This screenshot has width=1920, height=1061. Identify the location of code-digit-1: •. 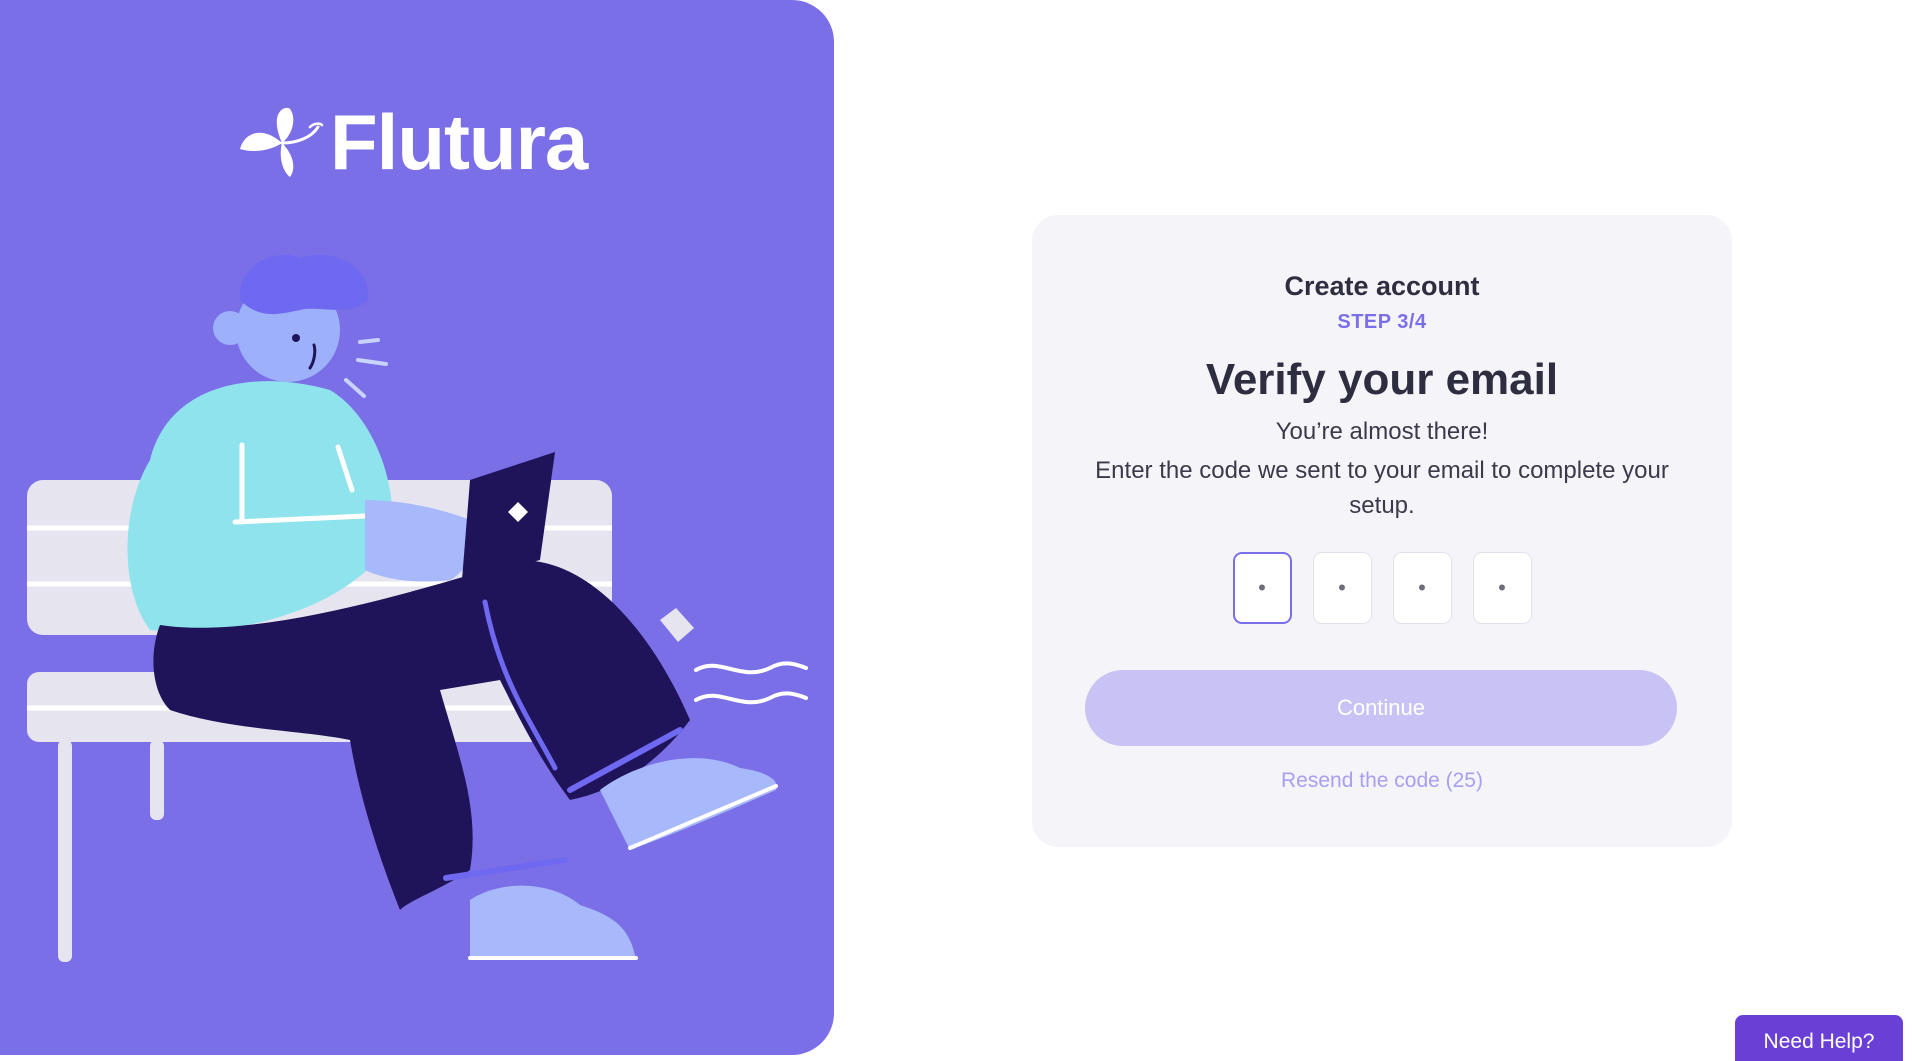
(1262, 588).